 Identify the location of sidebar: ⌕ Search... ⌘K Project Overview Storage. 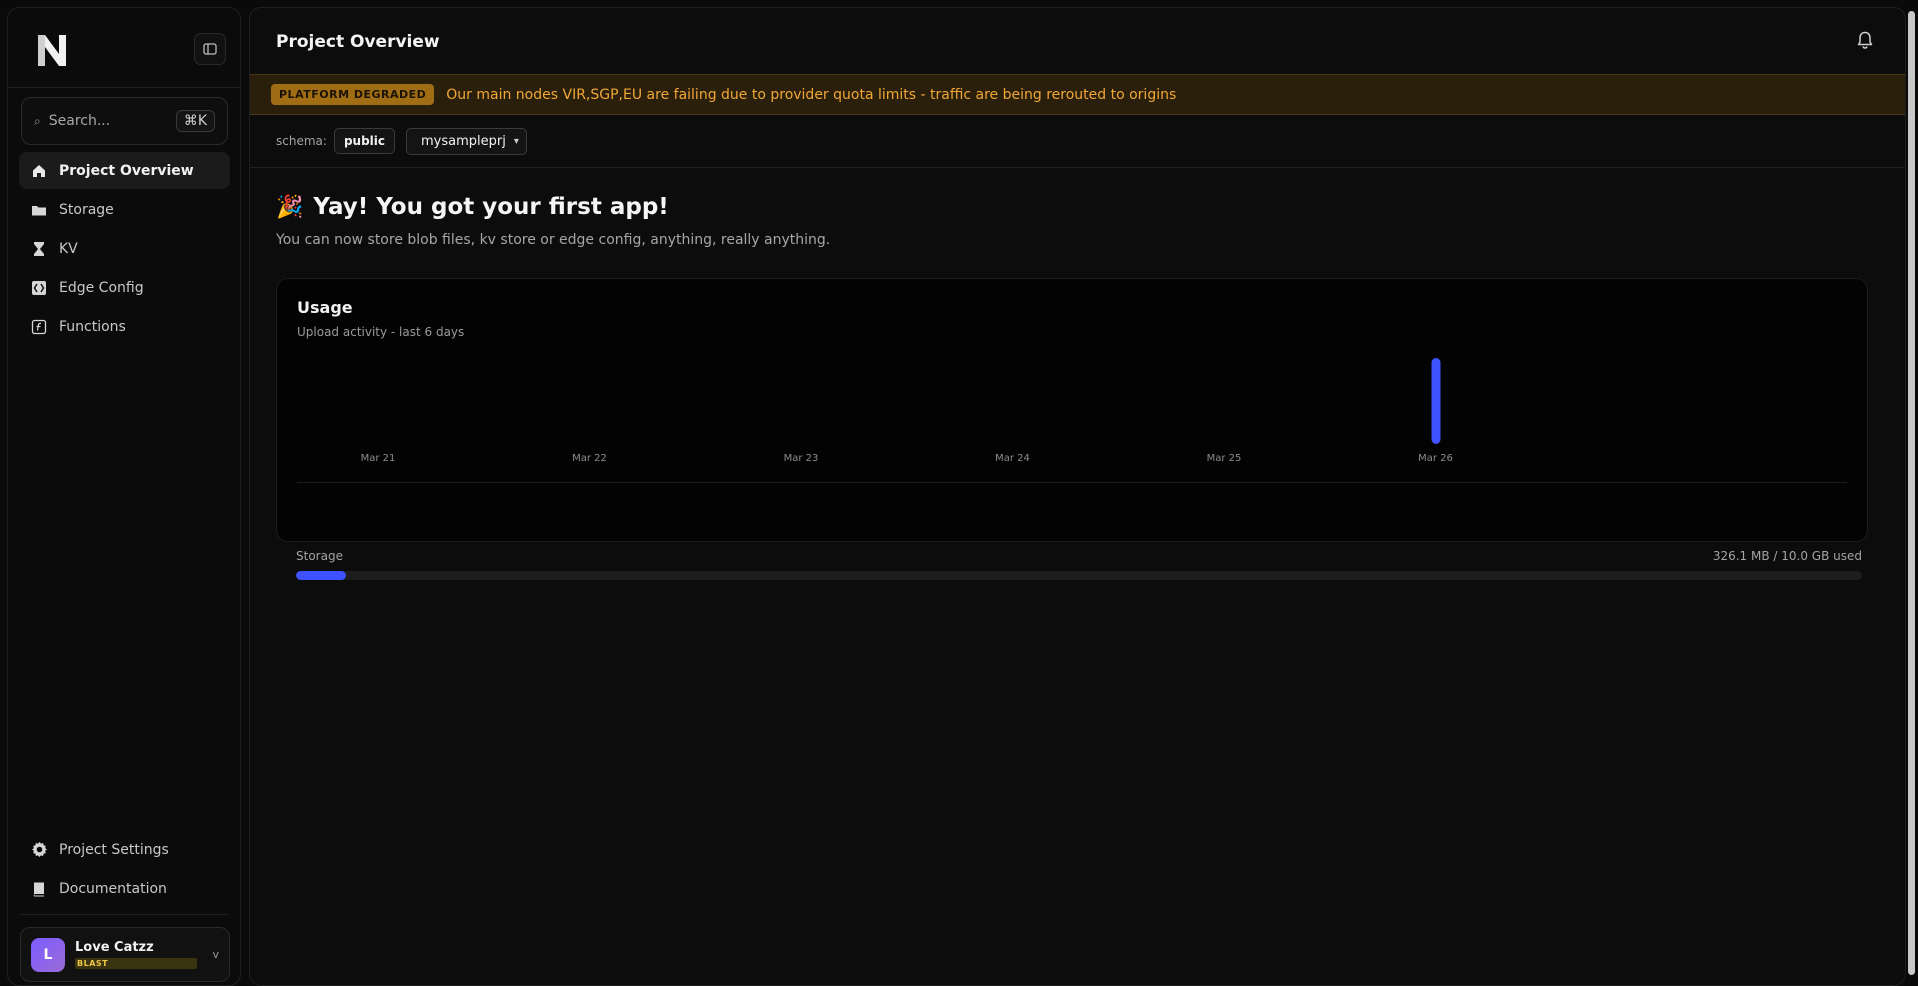
(124, 496).